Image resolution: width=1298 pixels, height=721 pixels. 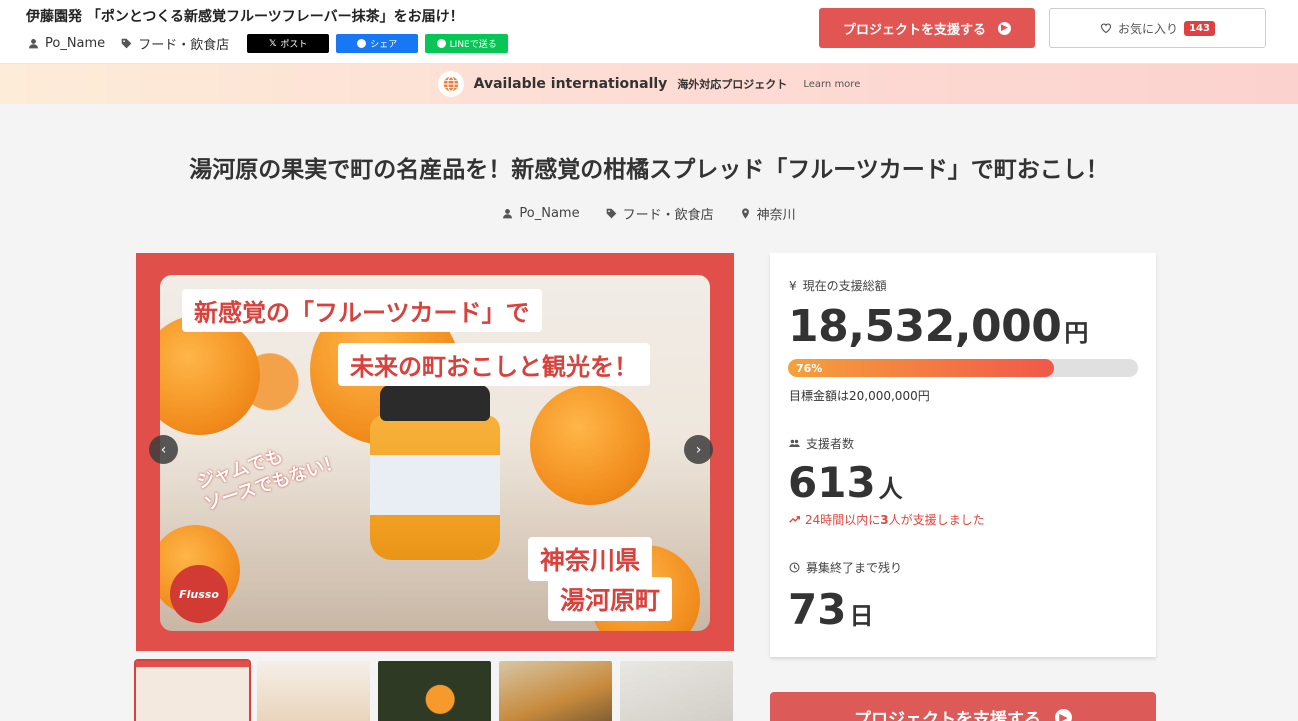 I want to click on days-unit: 日, so click(x=861, y=616).